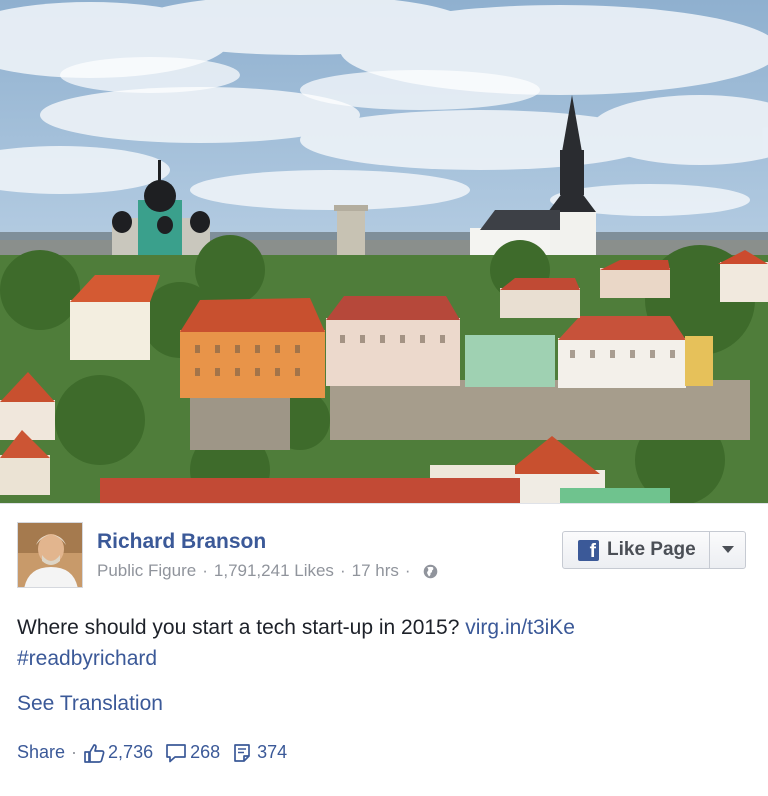  I want to click on comment-count-button: 268, so click(192, 752).